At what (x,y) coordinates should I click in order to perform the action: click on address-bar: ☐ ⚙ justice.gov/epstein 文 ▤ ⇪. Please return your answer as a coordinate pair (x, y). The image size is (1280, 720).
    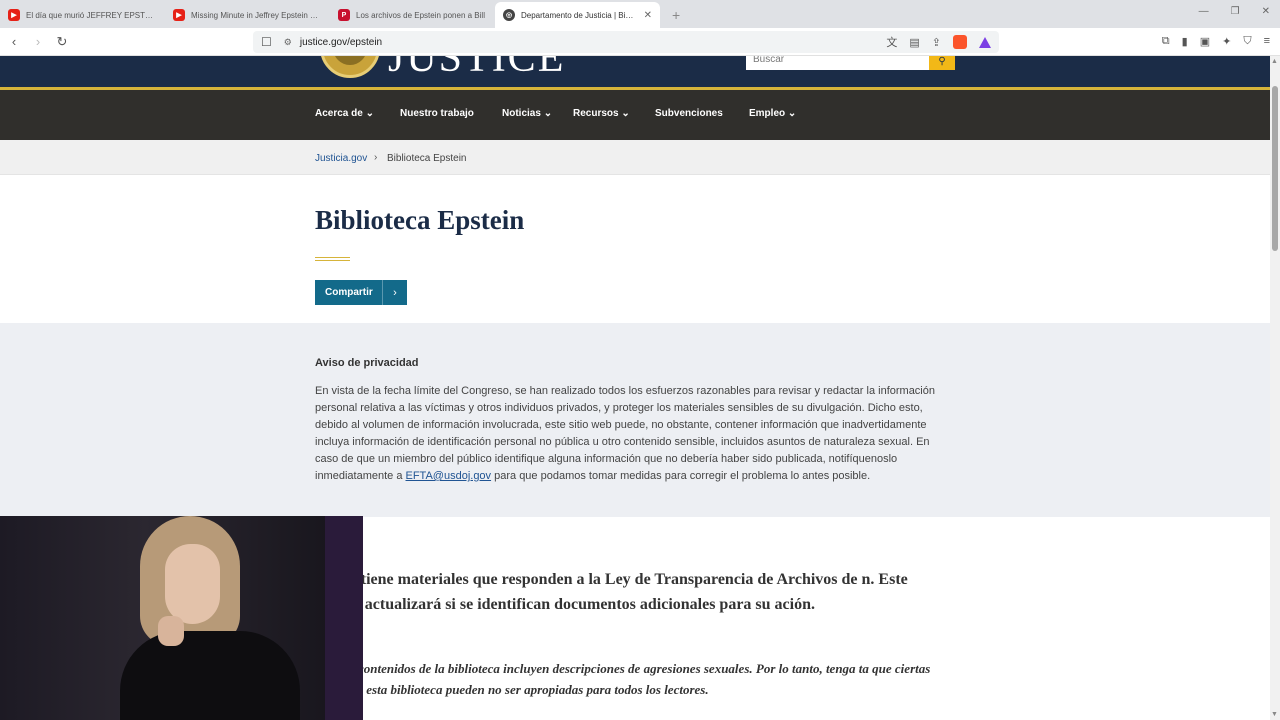
    Looking at the image, I should click on (626, 42).